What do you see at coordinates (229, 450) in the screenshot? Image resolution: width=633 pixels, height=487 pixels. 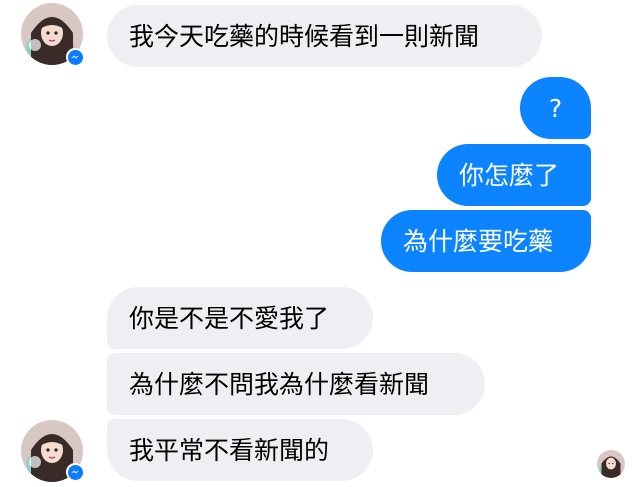 I see `message-text: 我平常不看新聞的` at bounding box center [229, 450].